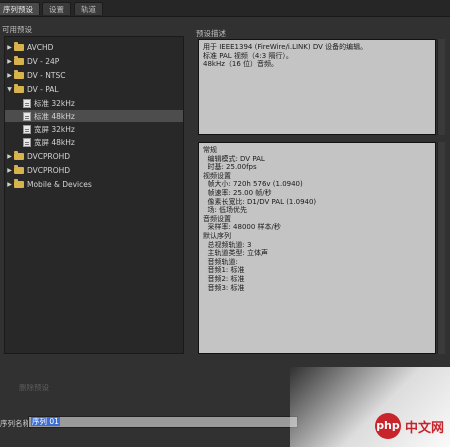 The image size is (450, 447). I want to click on details-line: 音频2: 标准, so click(224, 278).